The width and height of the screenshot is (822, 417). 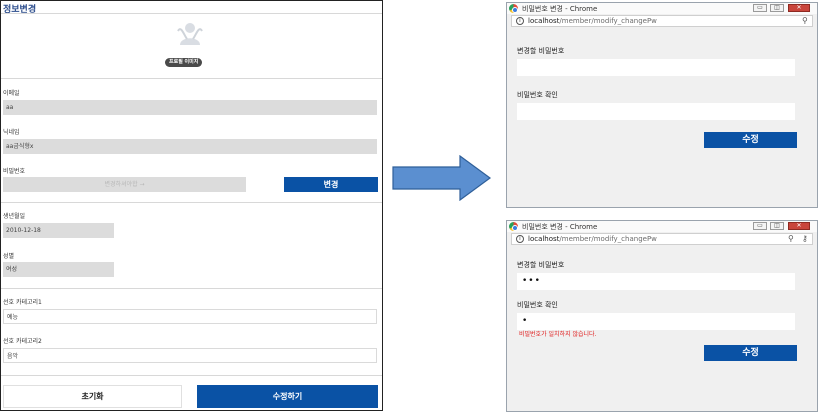 I want to click on nickname-label: 닉네임, so click(x=11, y=132).